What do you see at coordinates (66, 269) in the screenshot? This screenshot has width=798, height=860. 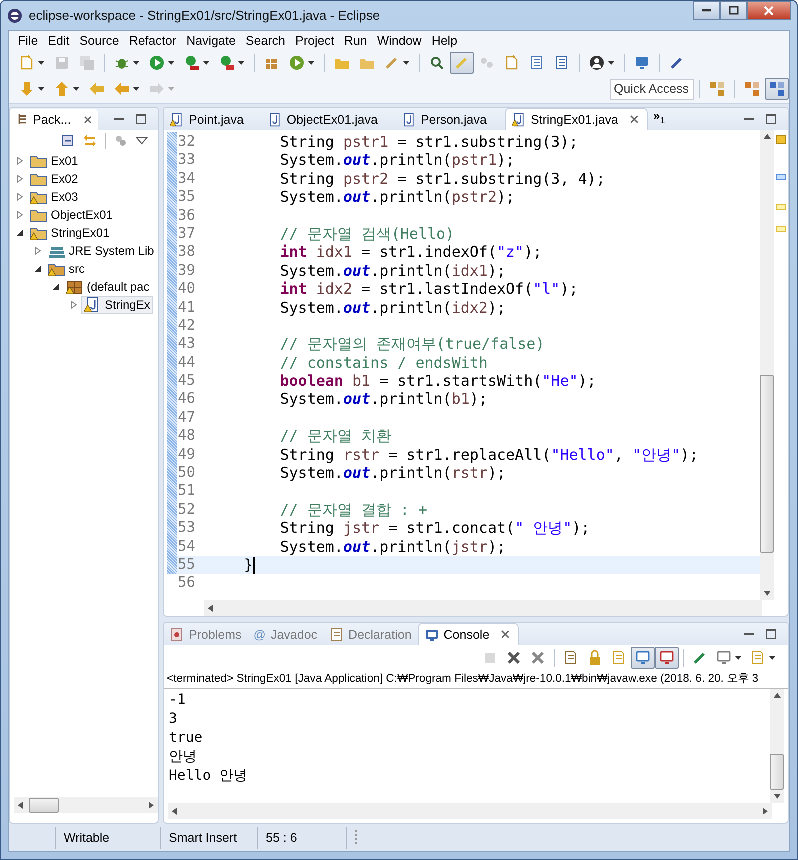 I see `tree-item: src` at bounding box center [66, 269].